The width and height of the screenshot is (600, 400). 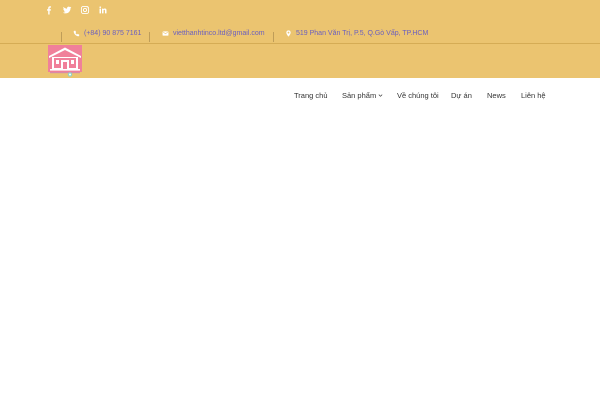 What do you see at coordinates (67, 10) in the screenshot?
I see `twitter-icon` at bounding box center [67, 10].